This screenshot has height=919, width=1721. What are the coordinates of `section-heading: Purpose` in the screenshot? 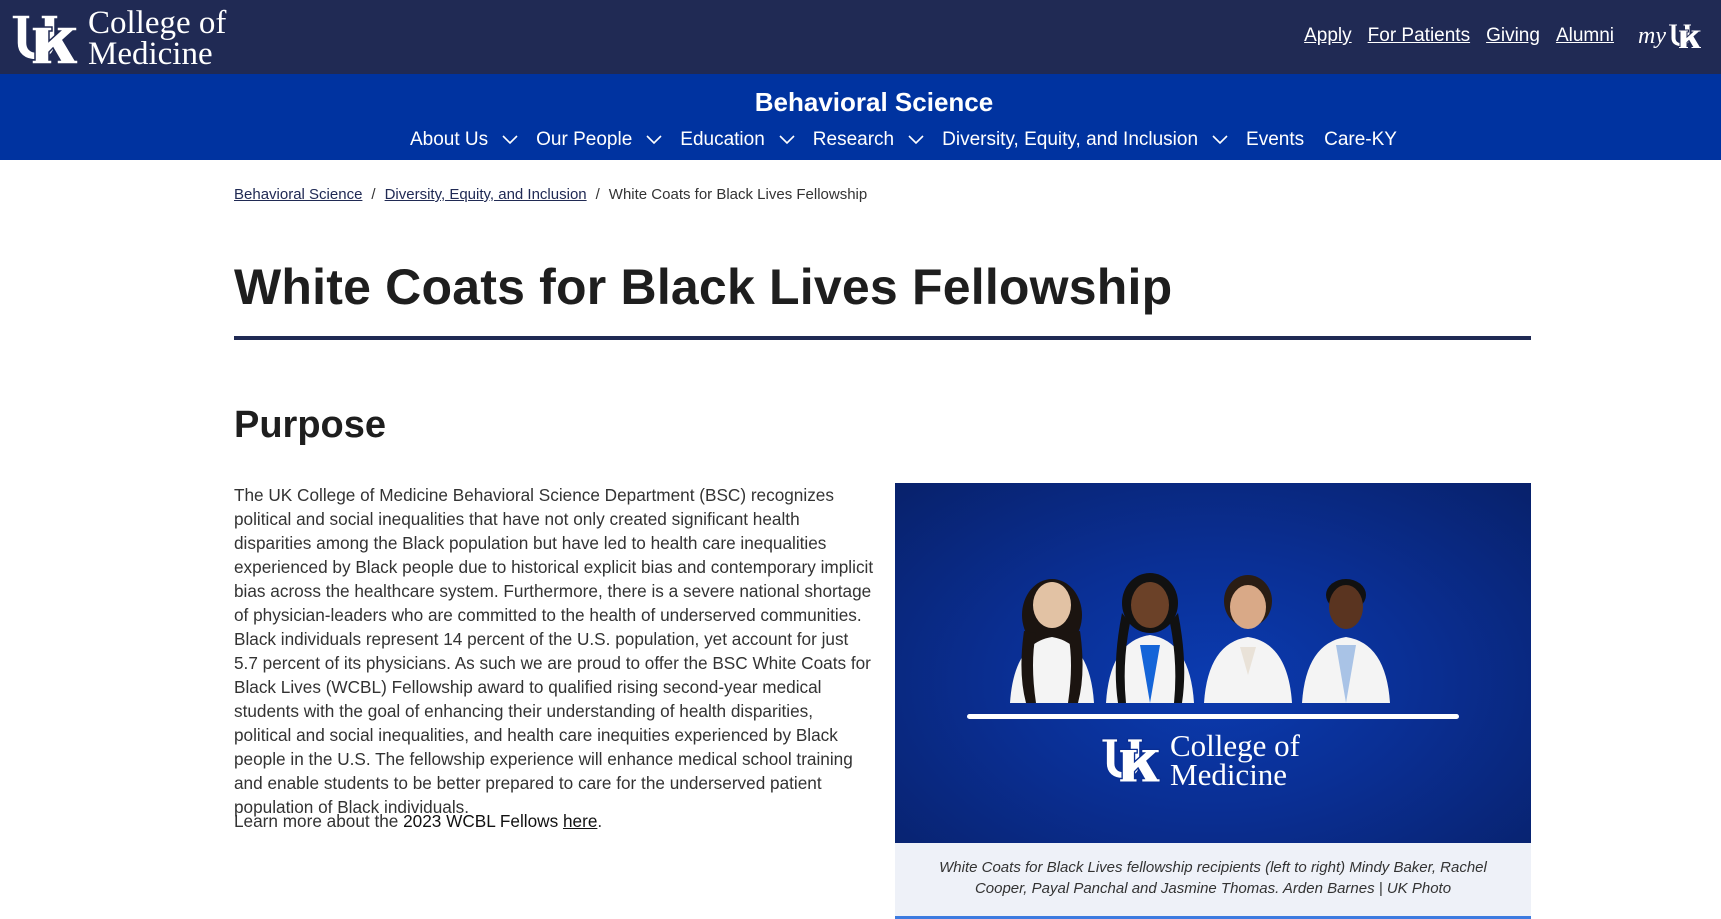 It's located at (310, 425).